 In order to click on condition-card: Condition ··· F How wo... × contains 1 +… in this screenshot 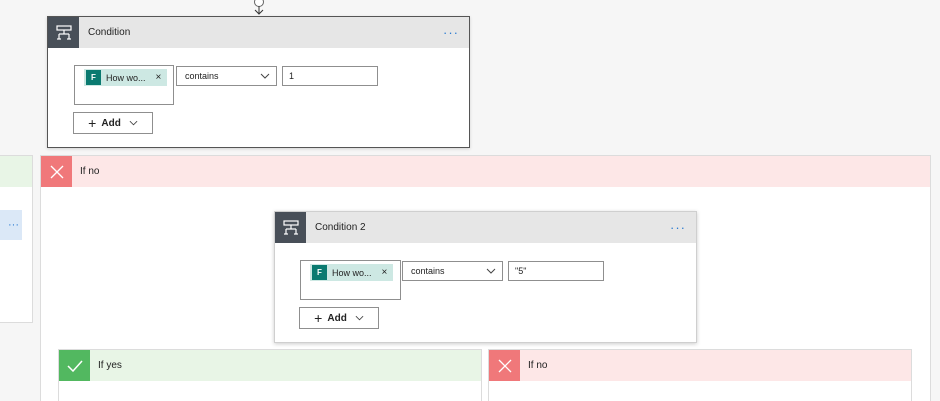, I will do `click(258, 82)`.